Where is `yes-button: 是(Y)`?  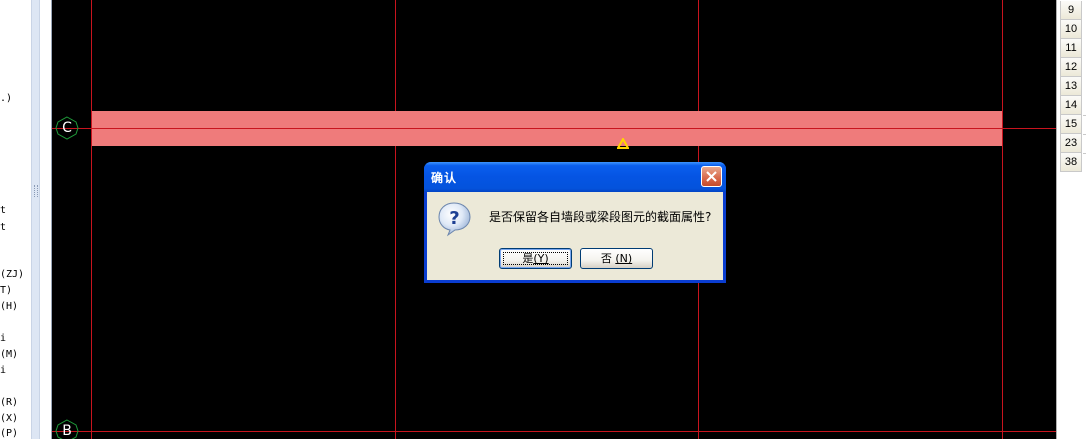
yes-button: 是(Y) is located at coordinates (535, 258).